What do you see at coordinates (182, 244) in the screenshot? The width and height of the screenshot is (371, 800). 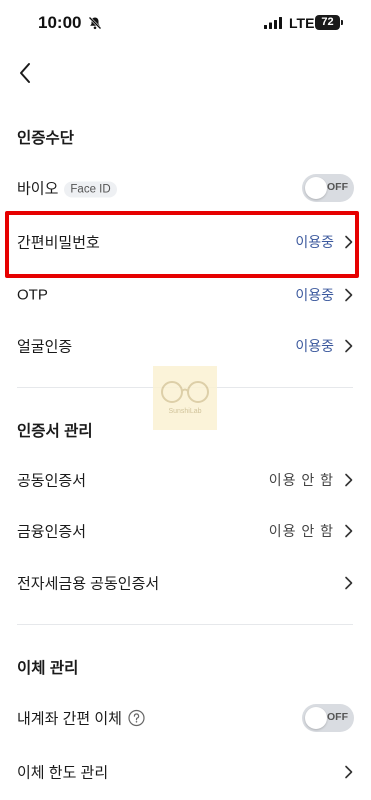 I see `highlight-box` at bounding box center [182, 244].